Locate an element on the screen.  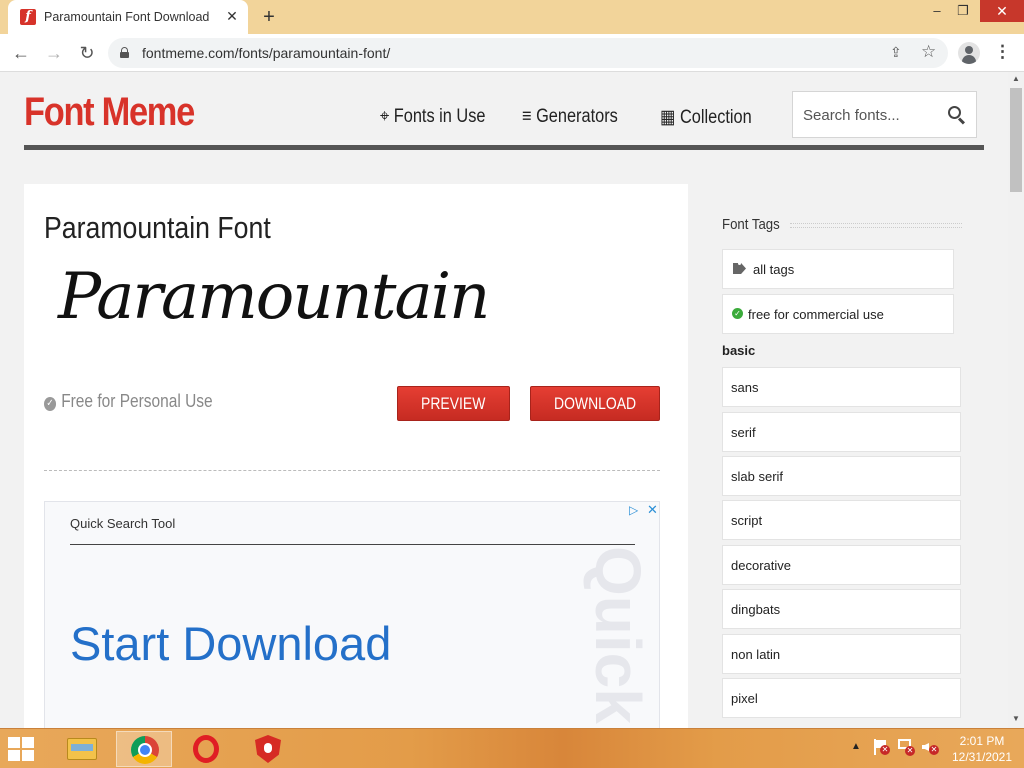
bookmark-star-icon: ☆ is located at coordinates (928, 52).